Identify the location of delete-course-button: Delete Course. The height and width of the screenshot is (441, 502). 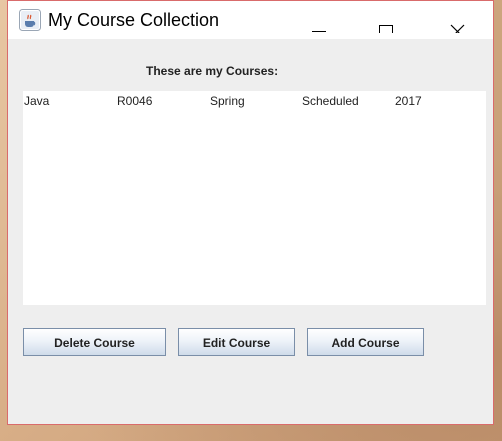
(94, 342).